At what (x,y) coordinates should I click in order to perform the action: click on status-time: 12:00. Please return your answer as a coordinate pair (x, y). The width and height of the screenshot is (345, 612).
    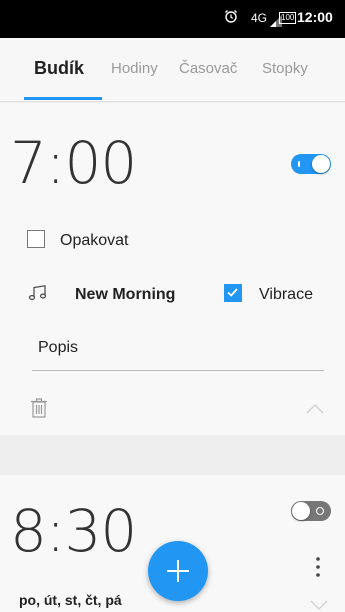
    Looking at the image, I should click on (315, 17).